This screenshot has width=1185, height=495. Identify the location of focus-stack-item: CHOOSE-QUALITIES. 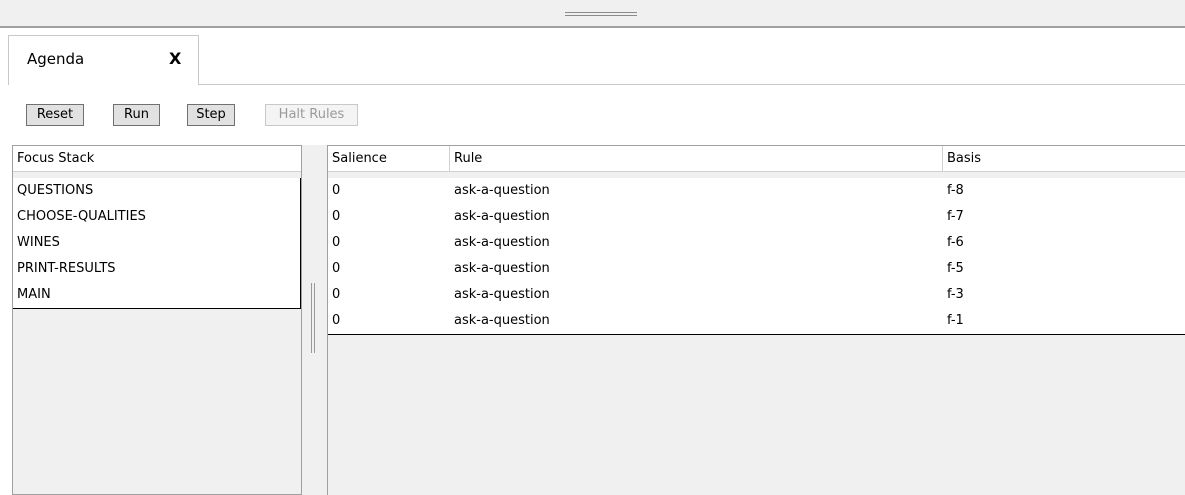
(157, 217).